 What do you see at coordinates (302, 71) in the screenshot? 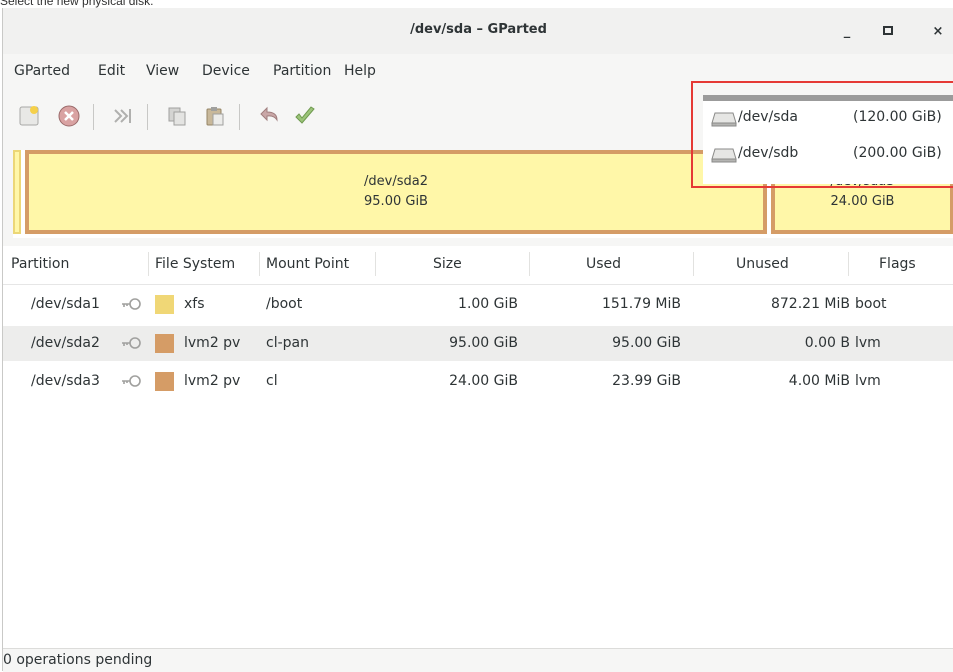
I see `menu-partition: Partition` at bounding box center [302, 71].